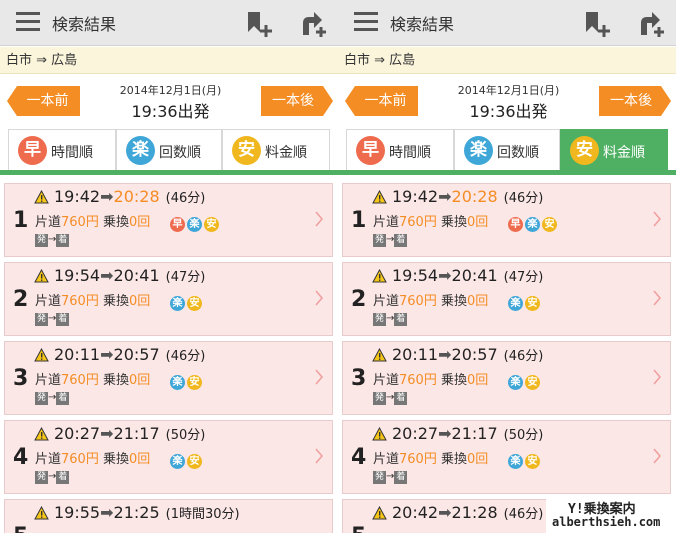 The width and height of the screenshot is (676, 533). What do you see at coordinates (415, 354) in the screenshot?
I see `departure-time: 20:11` at bounding box center [415, 354].